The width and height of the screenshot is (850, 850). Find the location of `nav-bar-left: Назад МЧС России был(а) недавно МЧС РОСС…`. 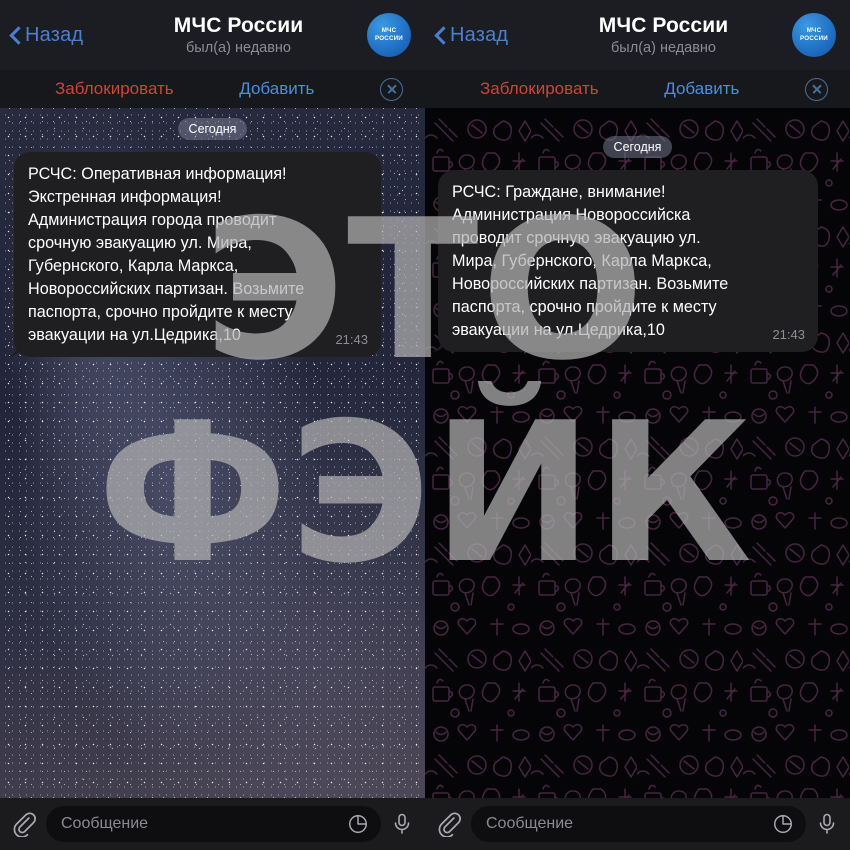

nav-bar-left: Назад МЧС России был(а) недавно МЧС РОСС… is located at coordinates (212, 35).